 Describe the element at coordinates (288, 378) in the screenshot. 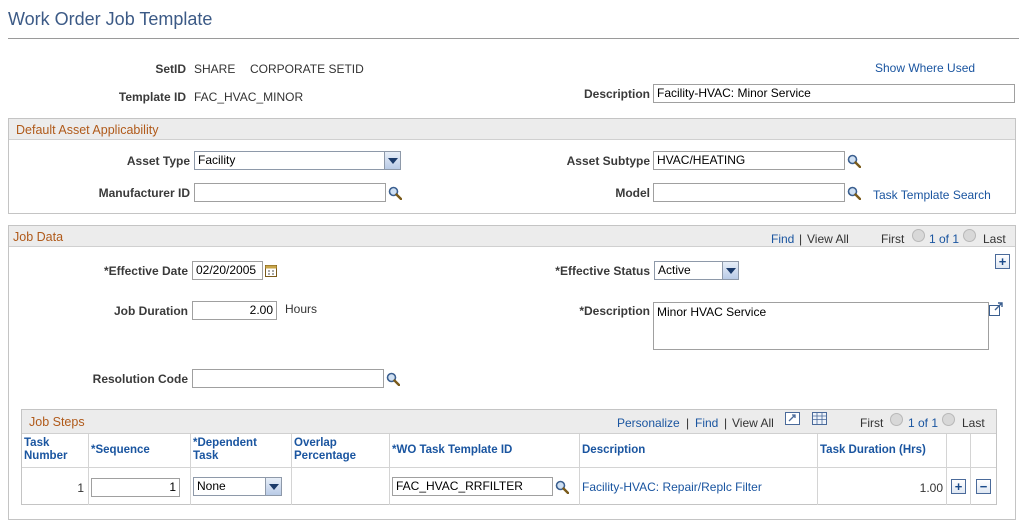

I see `resolution-code-input` at that location.